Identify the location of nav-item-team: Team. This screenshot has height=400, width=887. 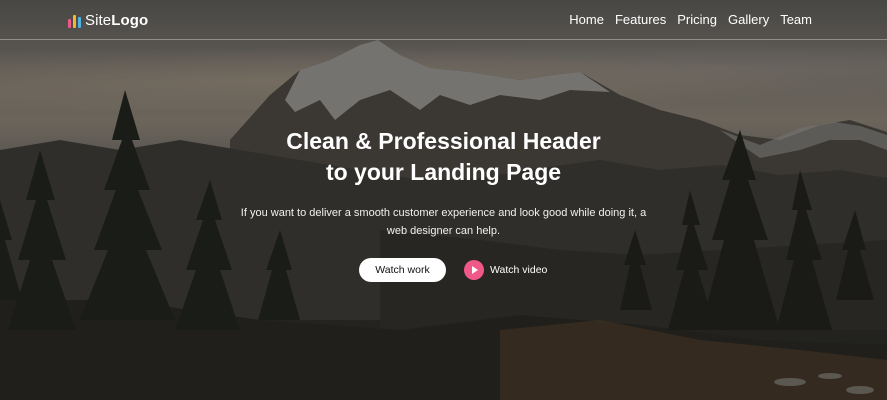
(796, 19).